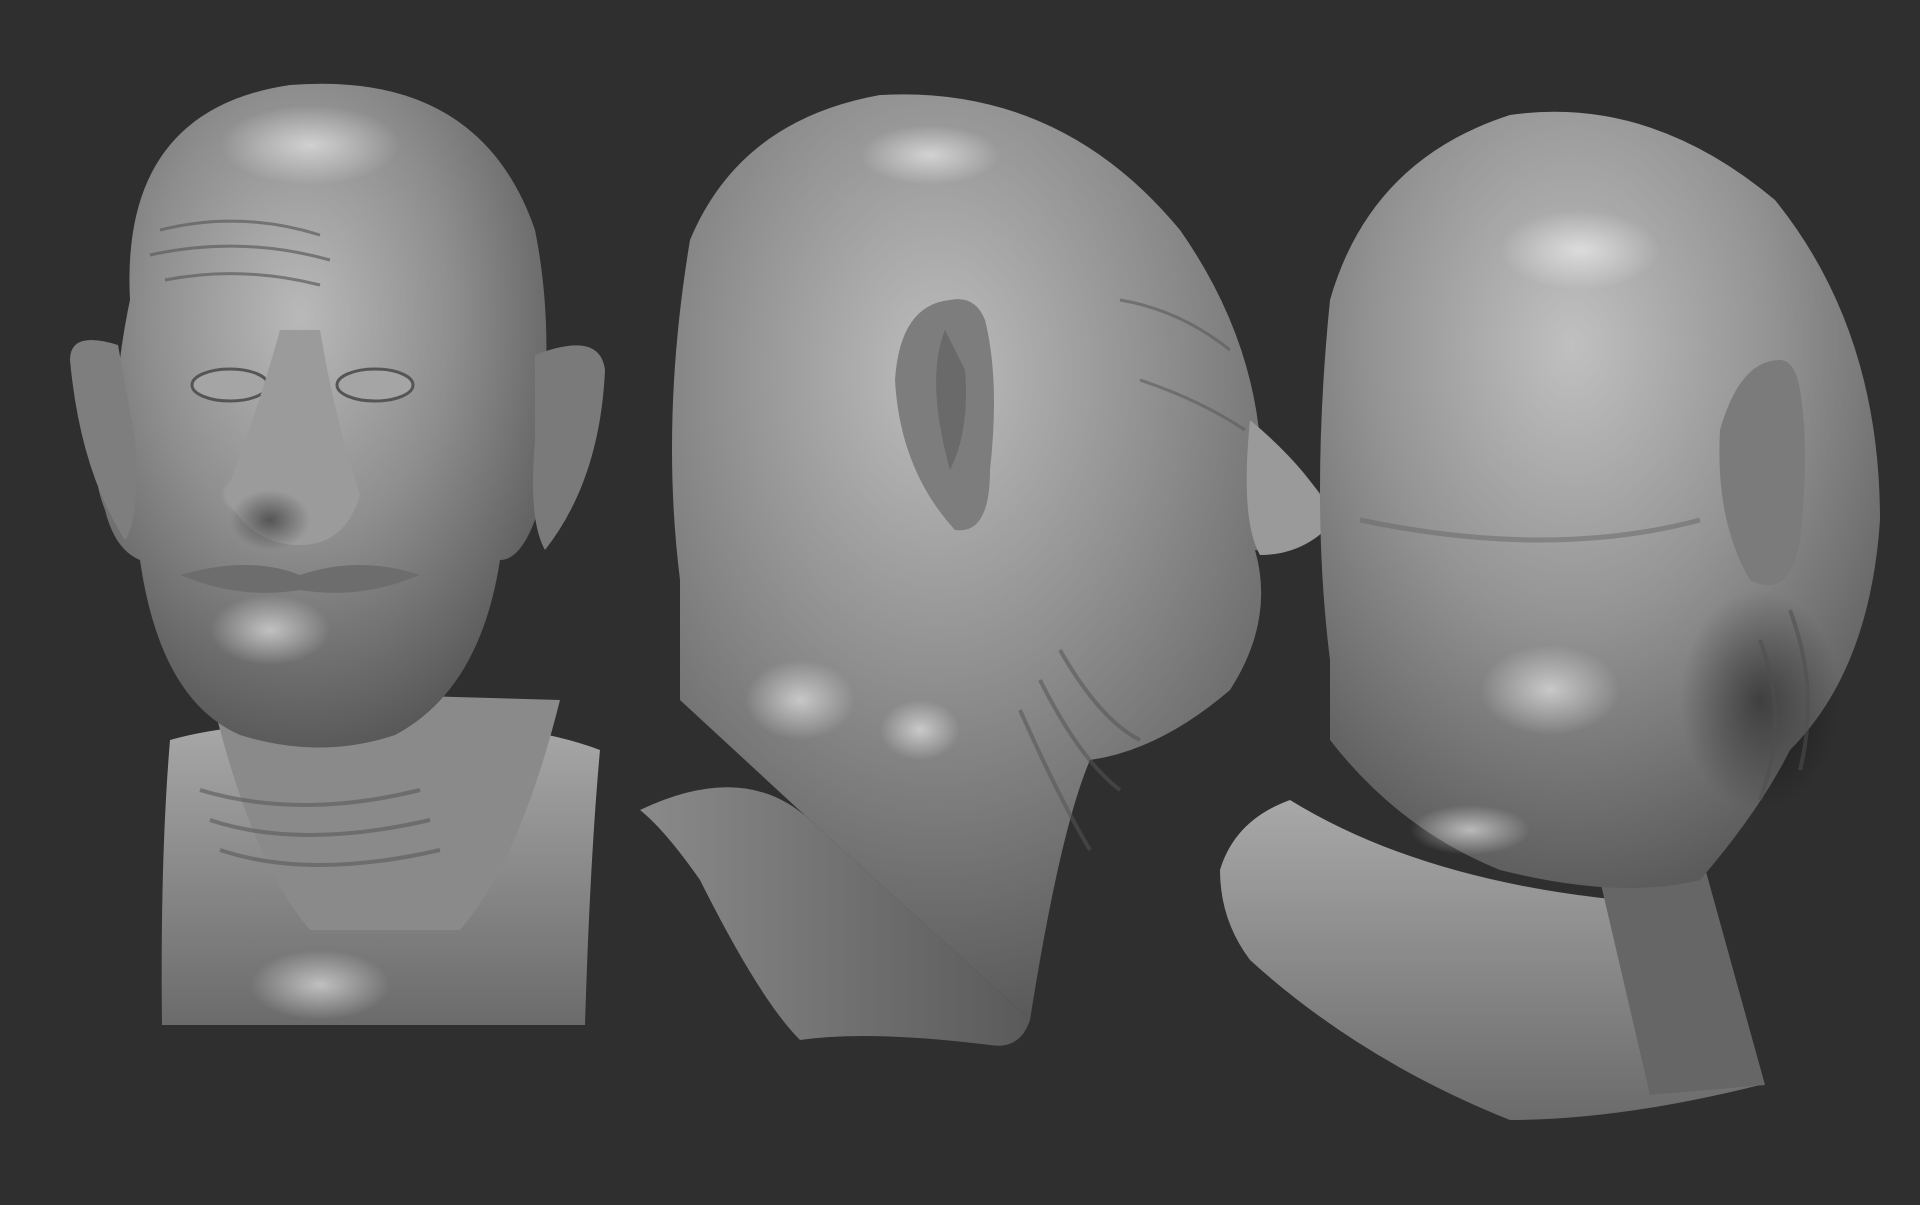 The height and width of the screenshot is (1205, 1920). What do you see at coordinates (375, 385) in the screenshot?
I see `front-eye-right` at bounding box center [375, 385].